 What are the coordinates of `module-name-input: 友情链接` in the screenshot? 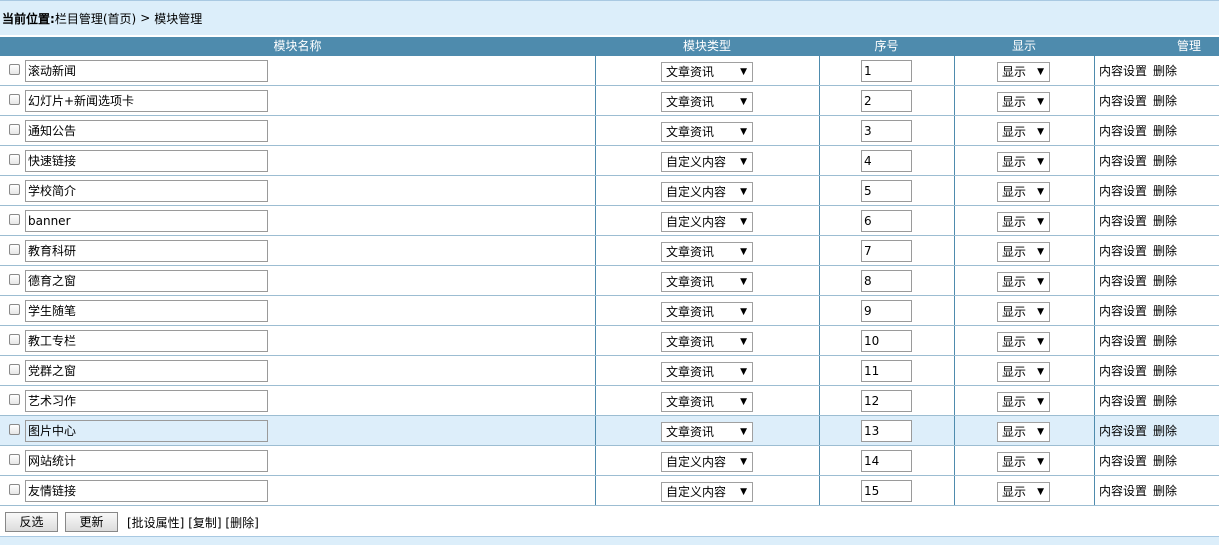 It's located at (146, 491).